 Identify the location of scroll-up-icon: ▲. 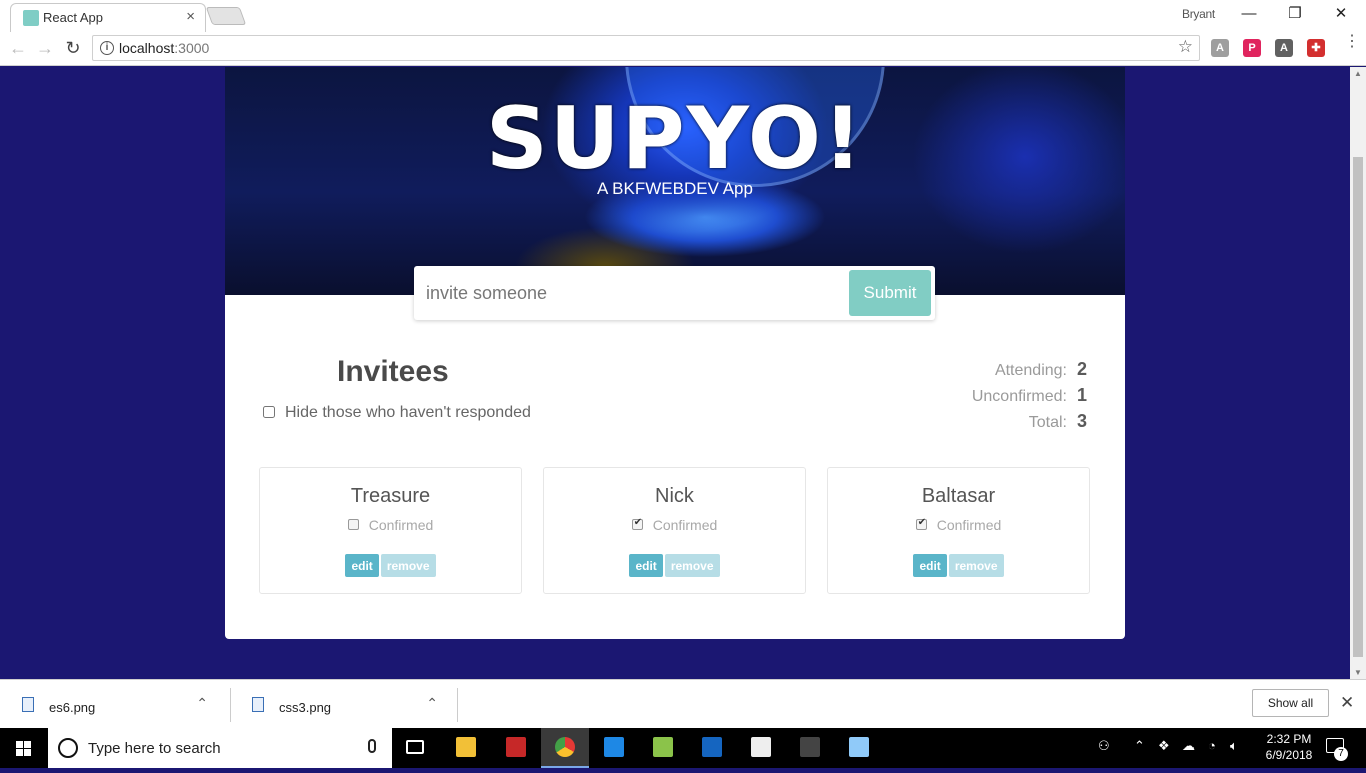
(1358, 73).